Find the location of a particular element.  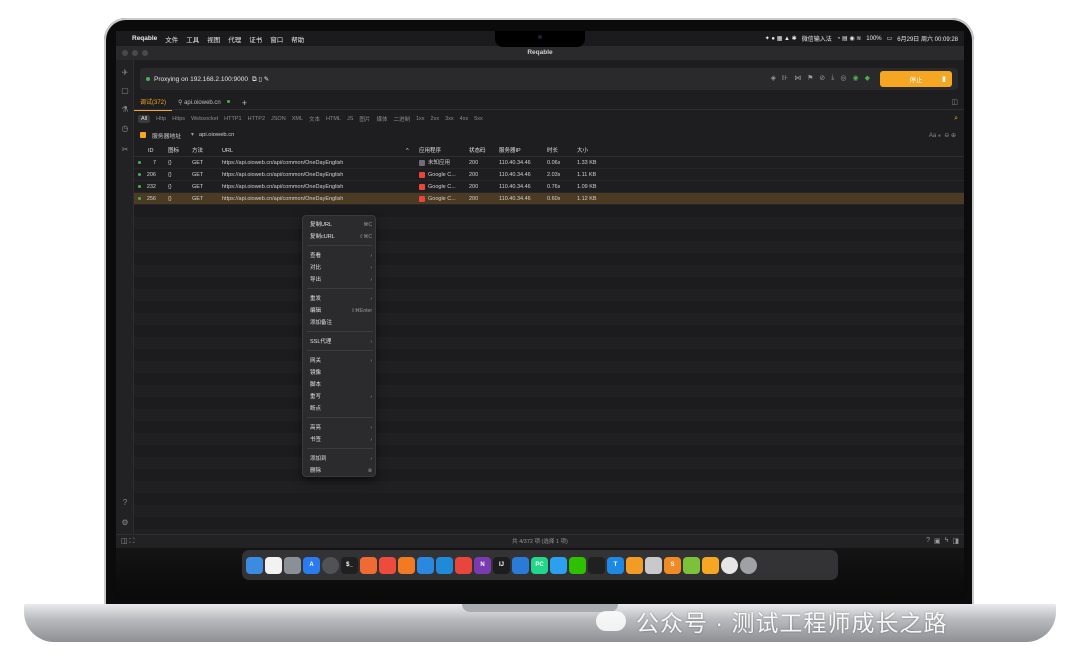

shield-icon: ◆ is located at coordinates (867, 78).